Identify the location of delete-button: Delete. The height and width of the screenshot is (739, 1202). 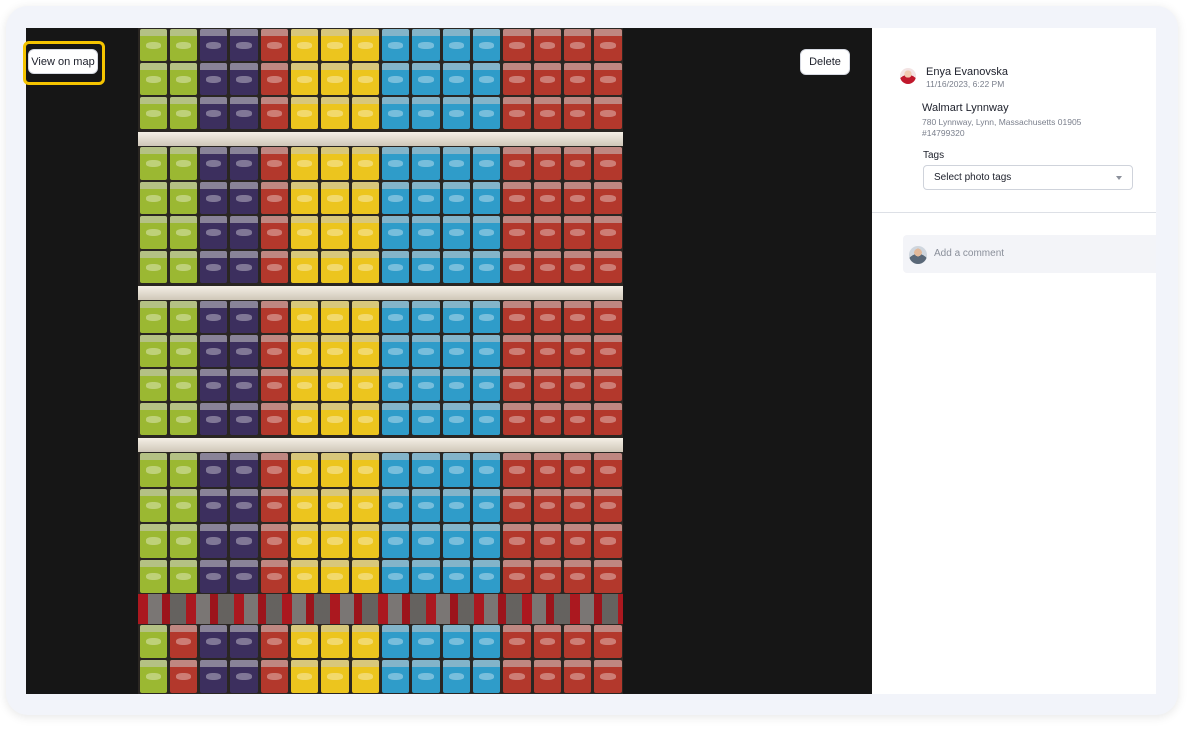
(825, 62).